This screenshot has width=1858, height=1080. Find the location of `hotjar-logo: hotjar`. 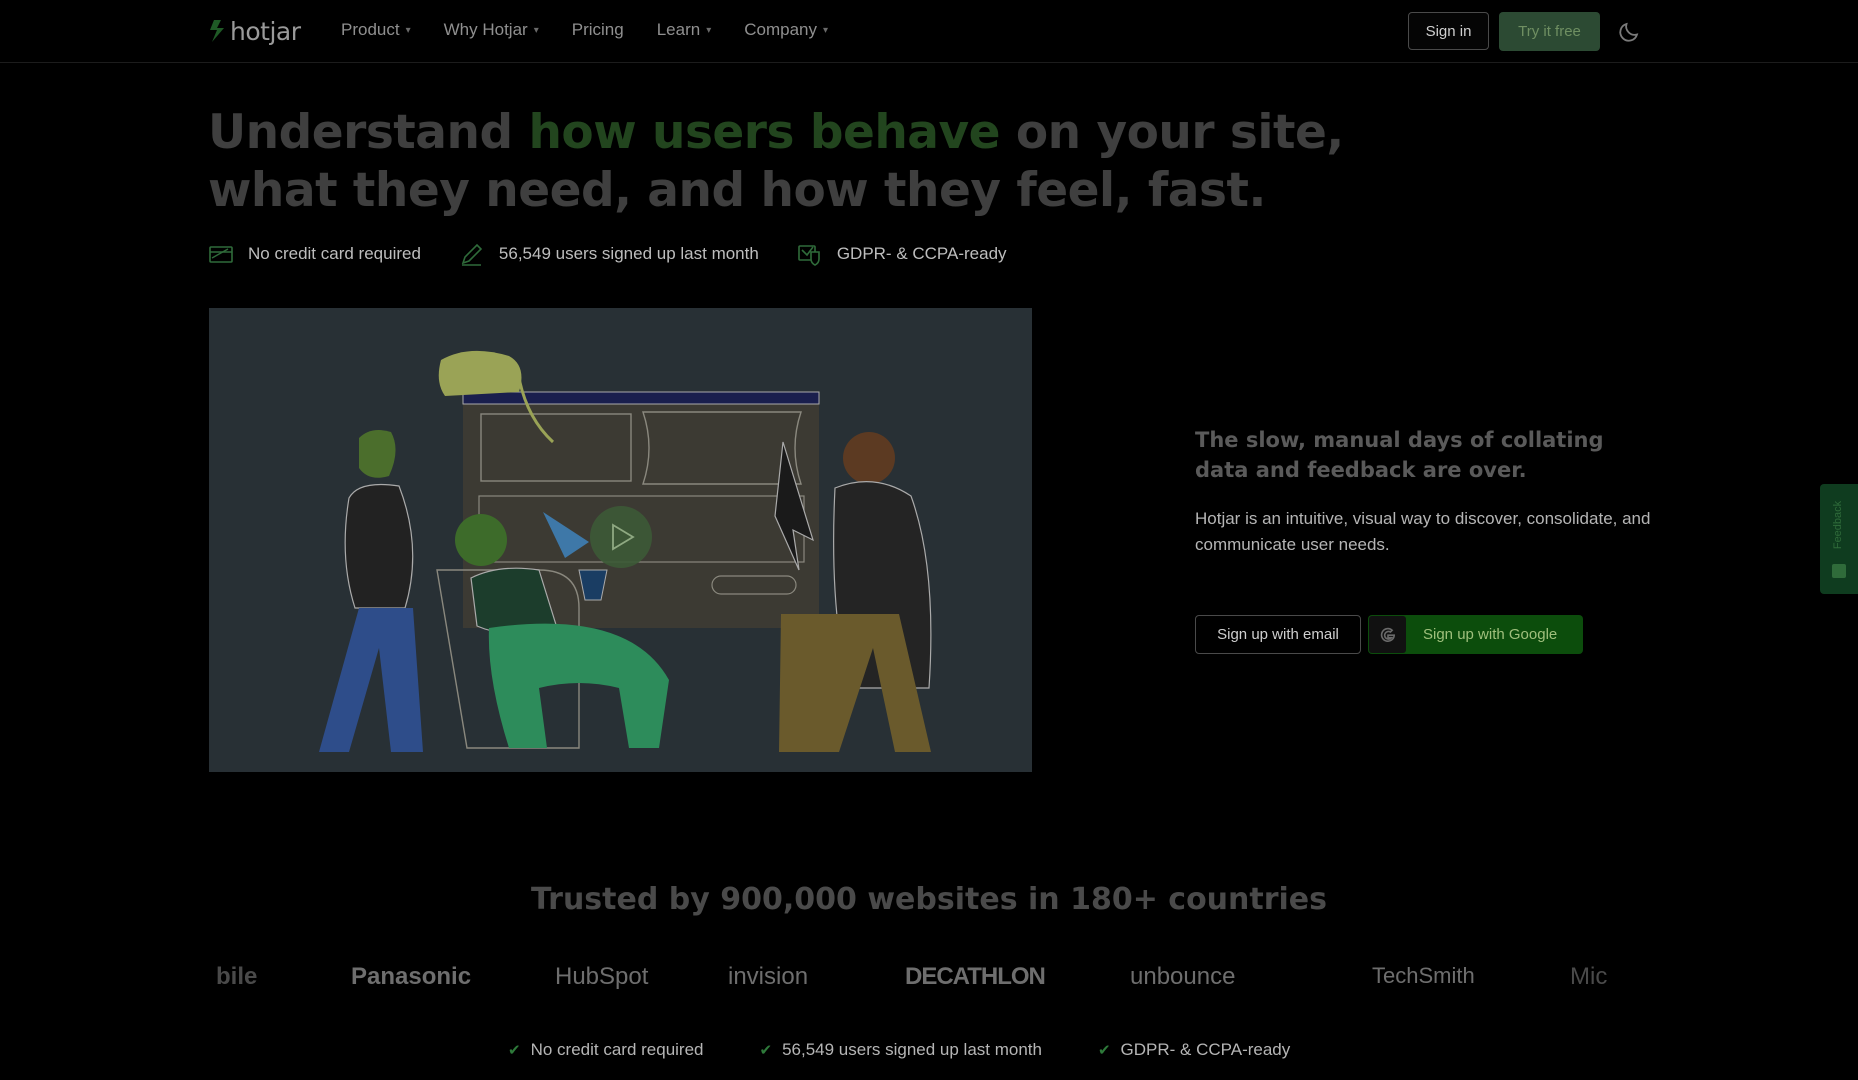

hotjar-logo: hotjar is located at coordinates (254, 31).